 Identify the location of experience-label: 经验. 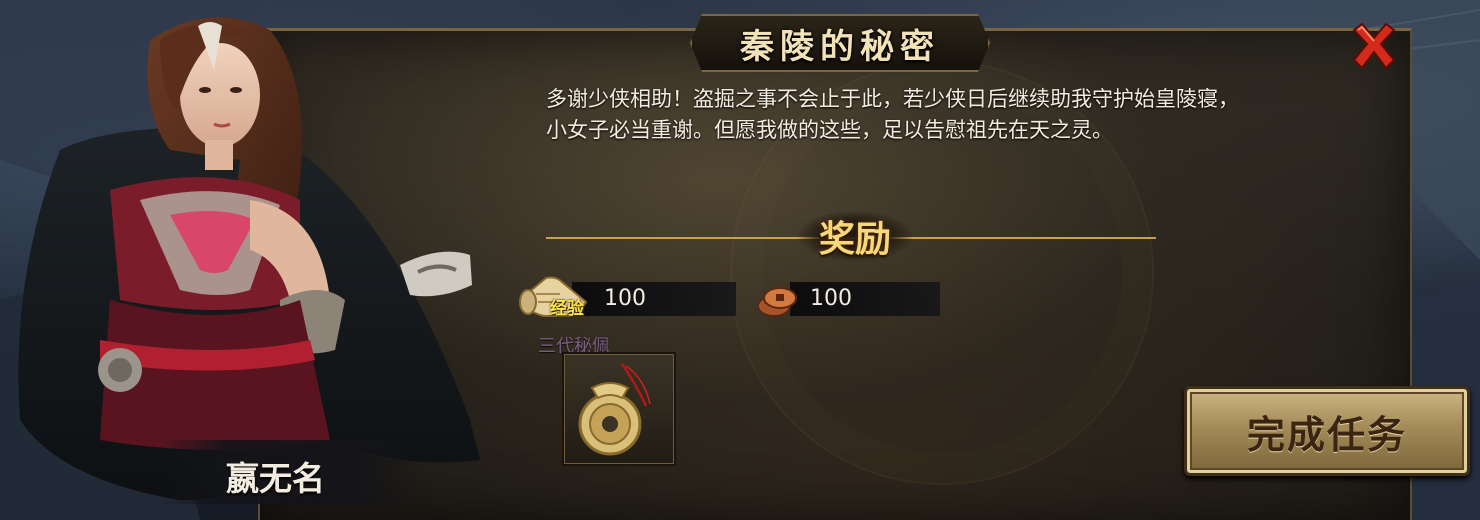
(567, 309).